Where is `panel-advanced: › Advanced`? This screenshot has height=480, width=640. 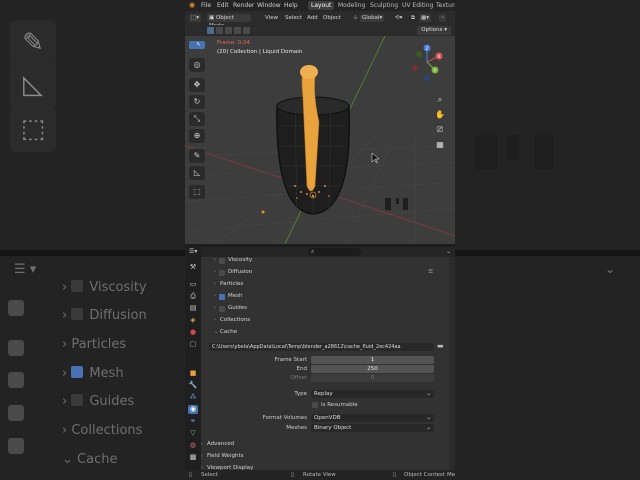 panel-advanced: › Advanced is located at coordinates (325, 444).